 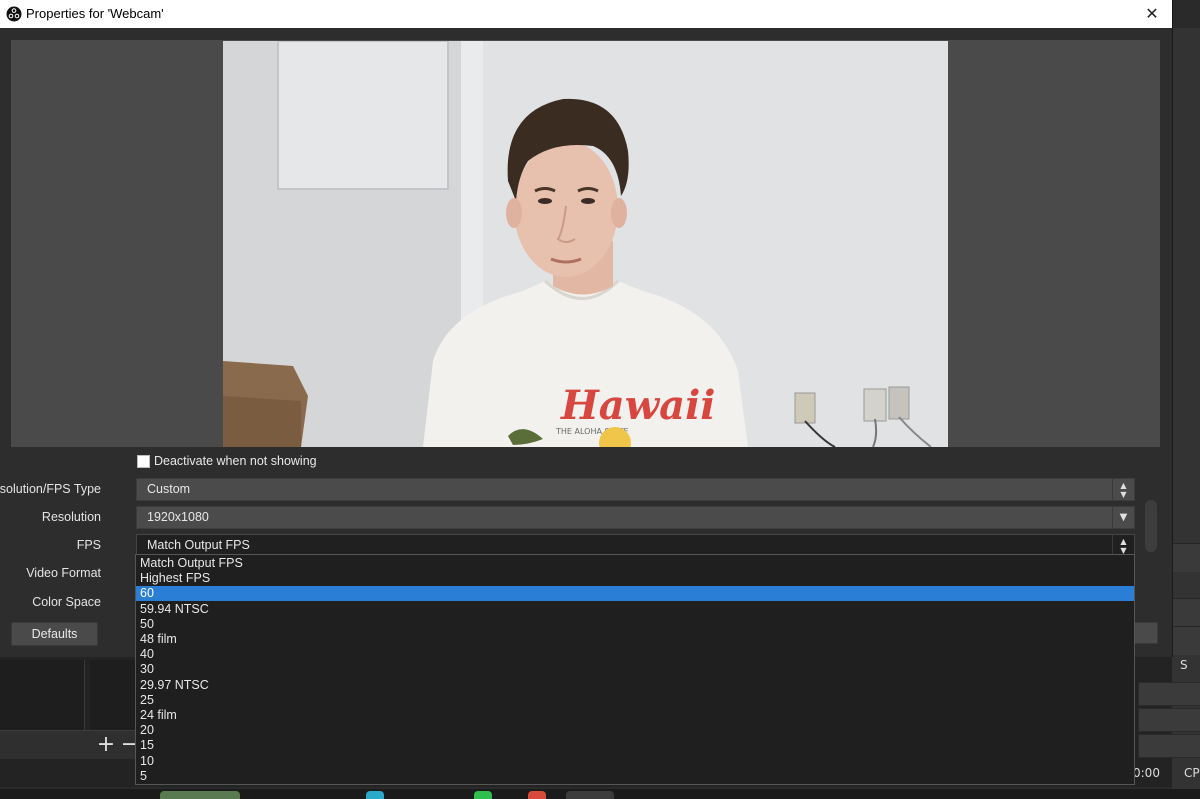 I want to click on fps-option: 10, so click(x=635, y=761).